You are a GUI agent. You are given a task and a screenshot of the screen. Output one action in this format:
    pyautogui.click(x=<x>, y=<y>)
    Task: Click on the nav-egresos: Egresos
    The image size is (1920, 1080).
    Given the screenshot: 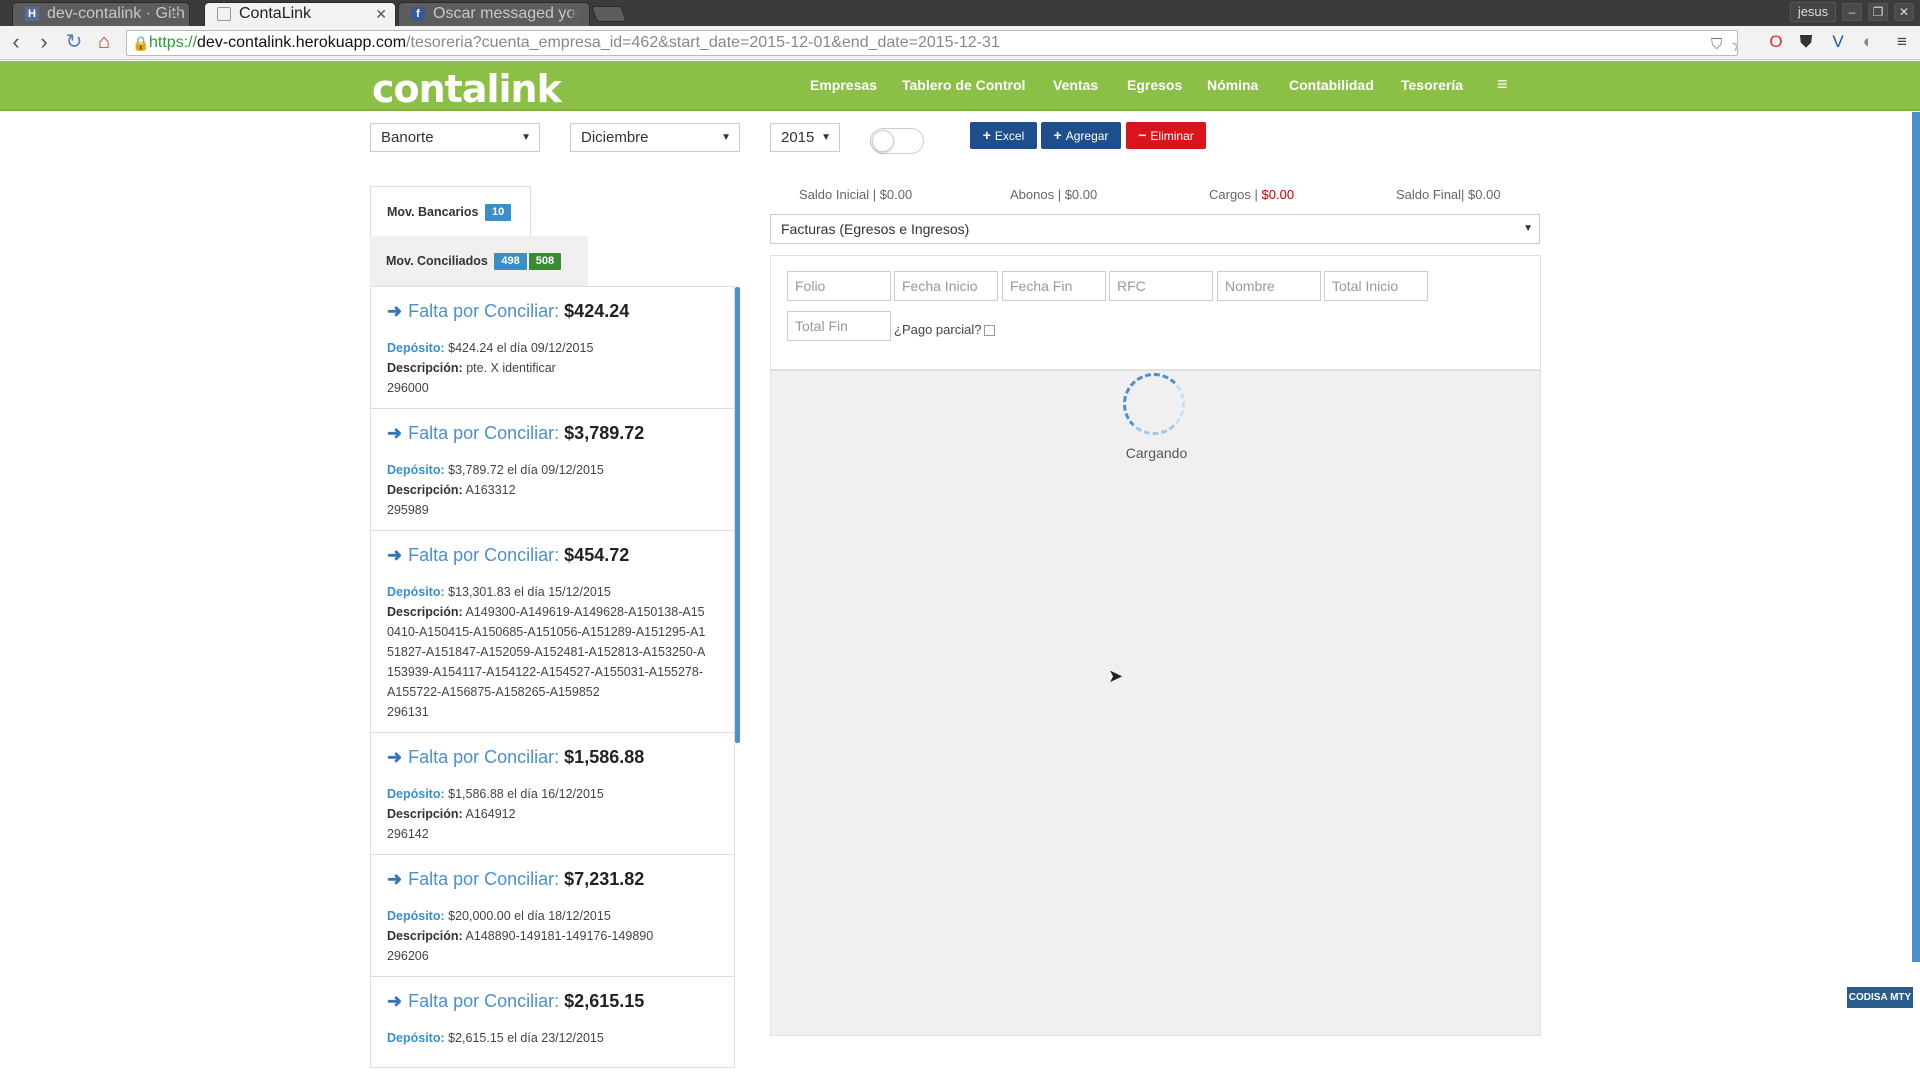 What is the action you would take?
    pyautogui.click(x=1154, y=85)
    